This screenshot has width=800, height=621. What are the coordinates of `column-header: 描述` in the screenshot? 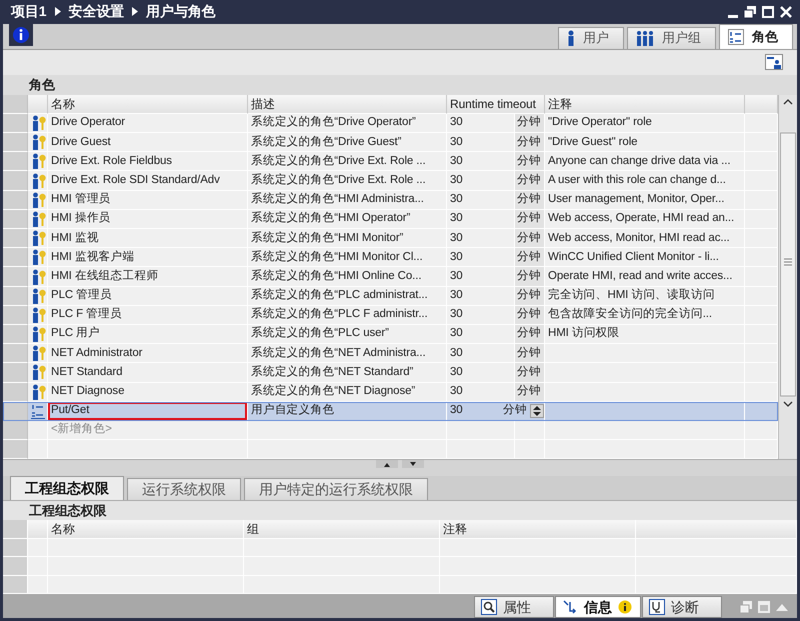 It's located at (347, 104).